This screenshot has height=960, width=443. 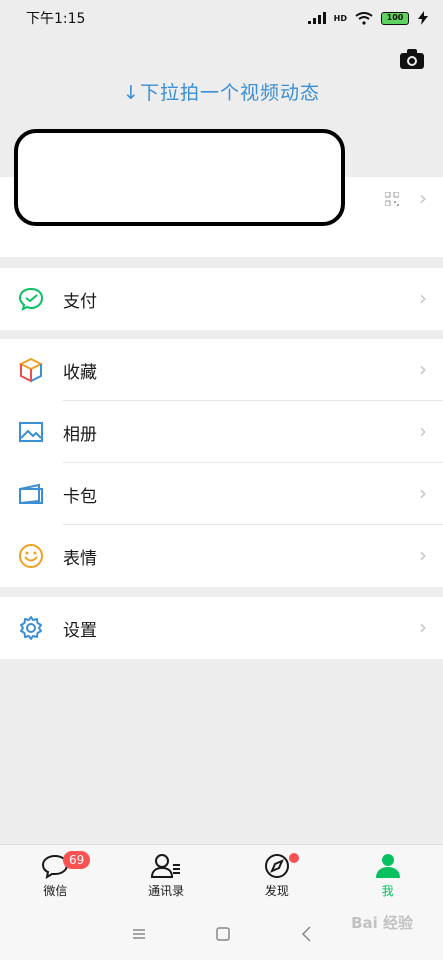 What do you see at coordinates (31, 432) in the screenshot?
I see `album-picture-icon` at bounding box center [31, 432].